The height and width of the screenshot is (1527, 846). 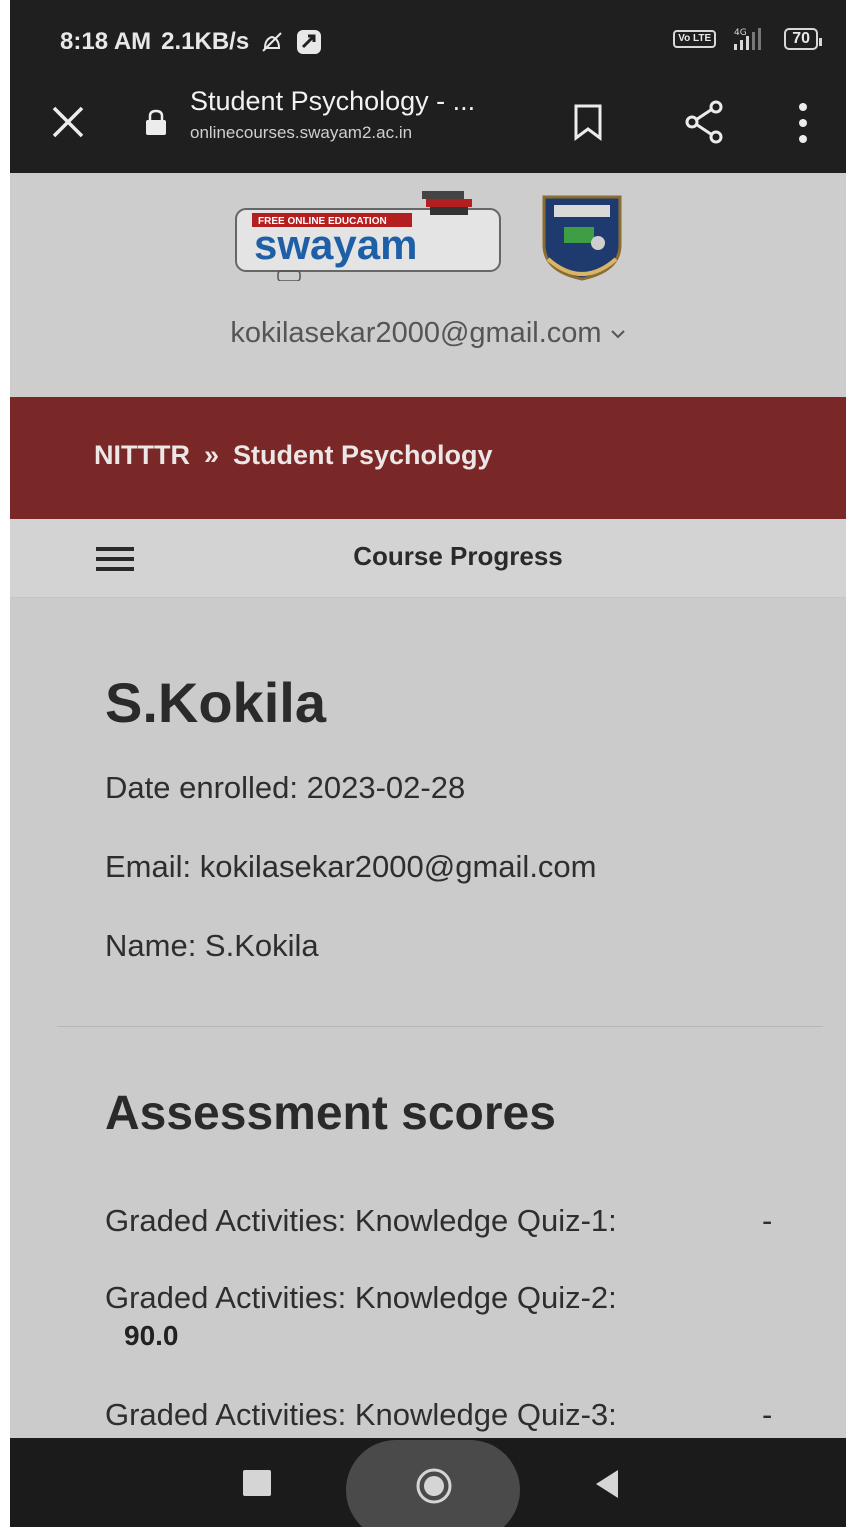 I want to click on breadcrumb-org: NITTTR, so click(x=142, y=455).